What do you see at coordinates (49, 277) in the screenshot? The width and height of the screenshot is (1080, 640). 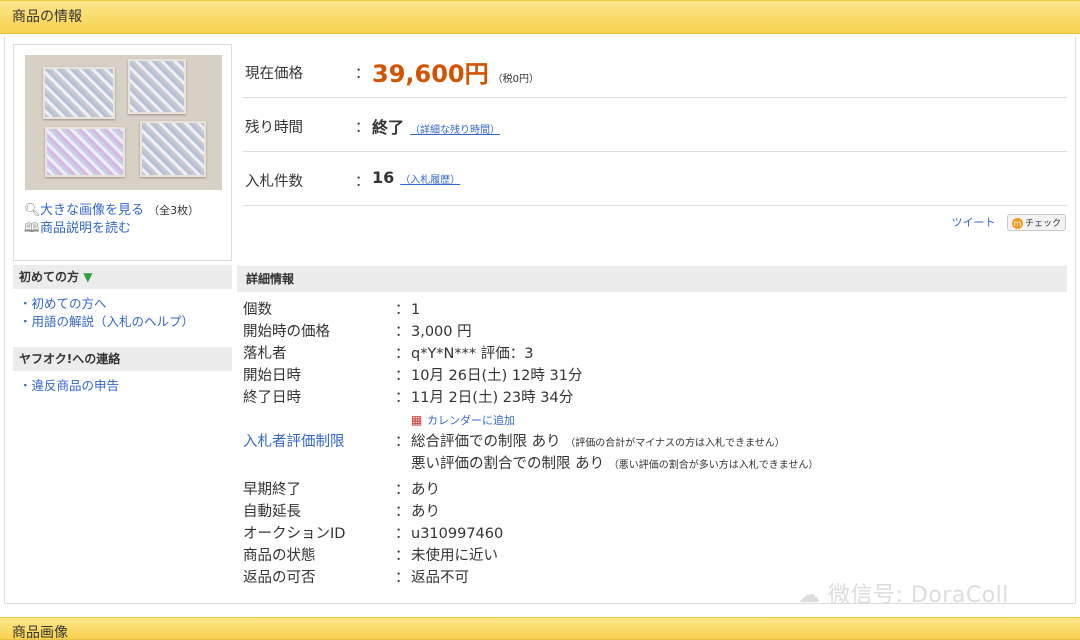 I see `beginner-title: 初めての方` at bounding box center [49, 277].